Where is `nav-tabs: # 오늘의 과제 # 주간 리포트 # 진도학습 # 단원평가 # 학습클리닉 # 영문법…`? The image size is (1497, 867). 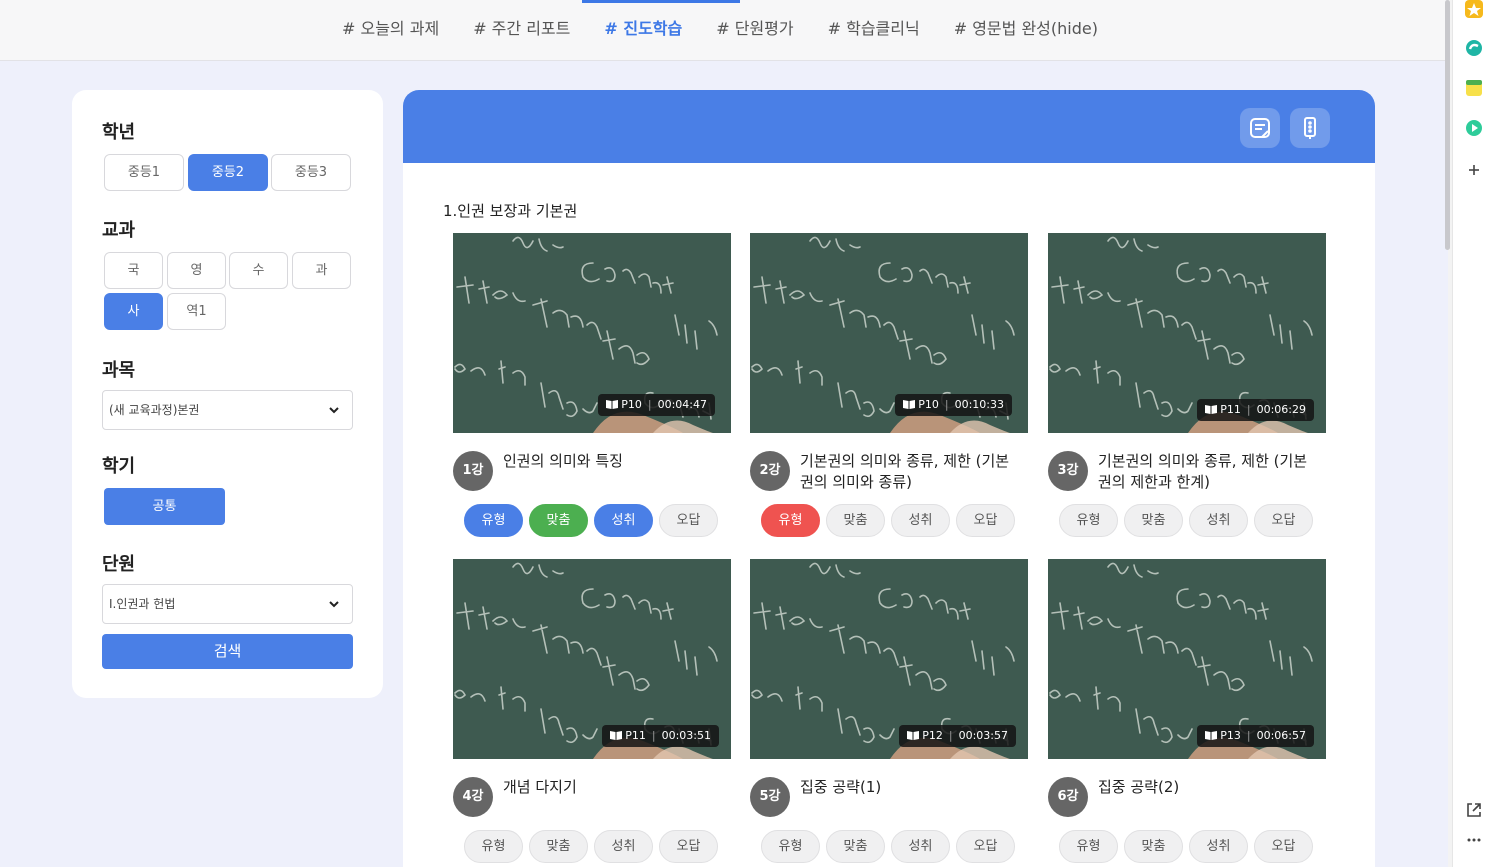 nav-tabs: # 오늘의 과제 # 주간 리포트 # 진도학습 # 단원평가 # 학습클리닉 # 영문법… is located at coordinates (737, 30).